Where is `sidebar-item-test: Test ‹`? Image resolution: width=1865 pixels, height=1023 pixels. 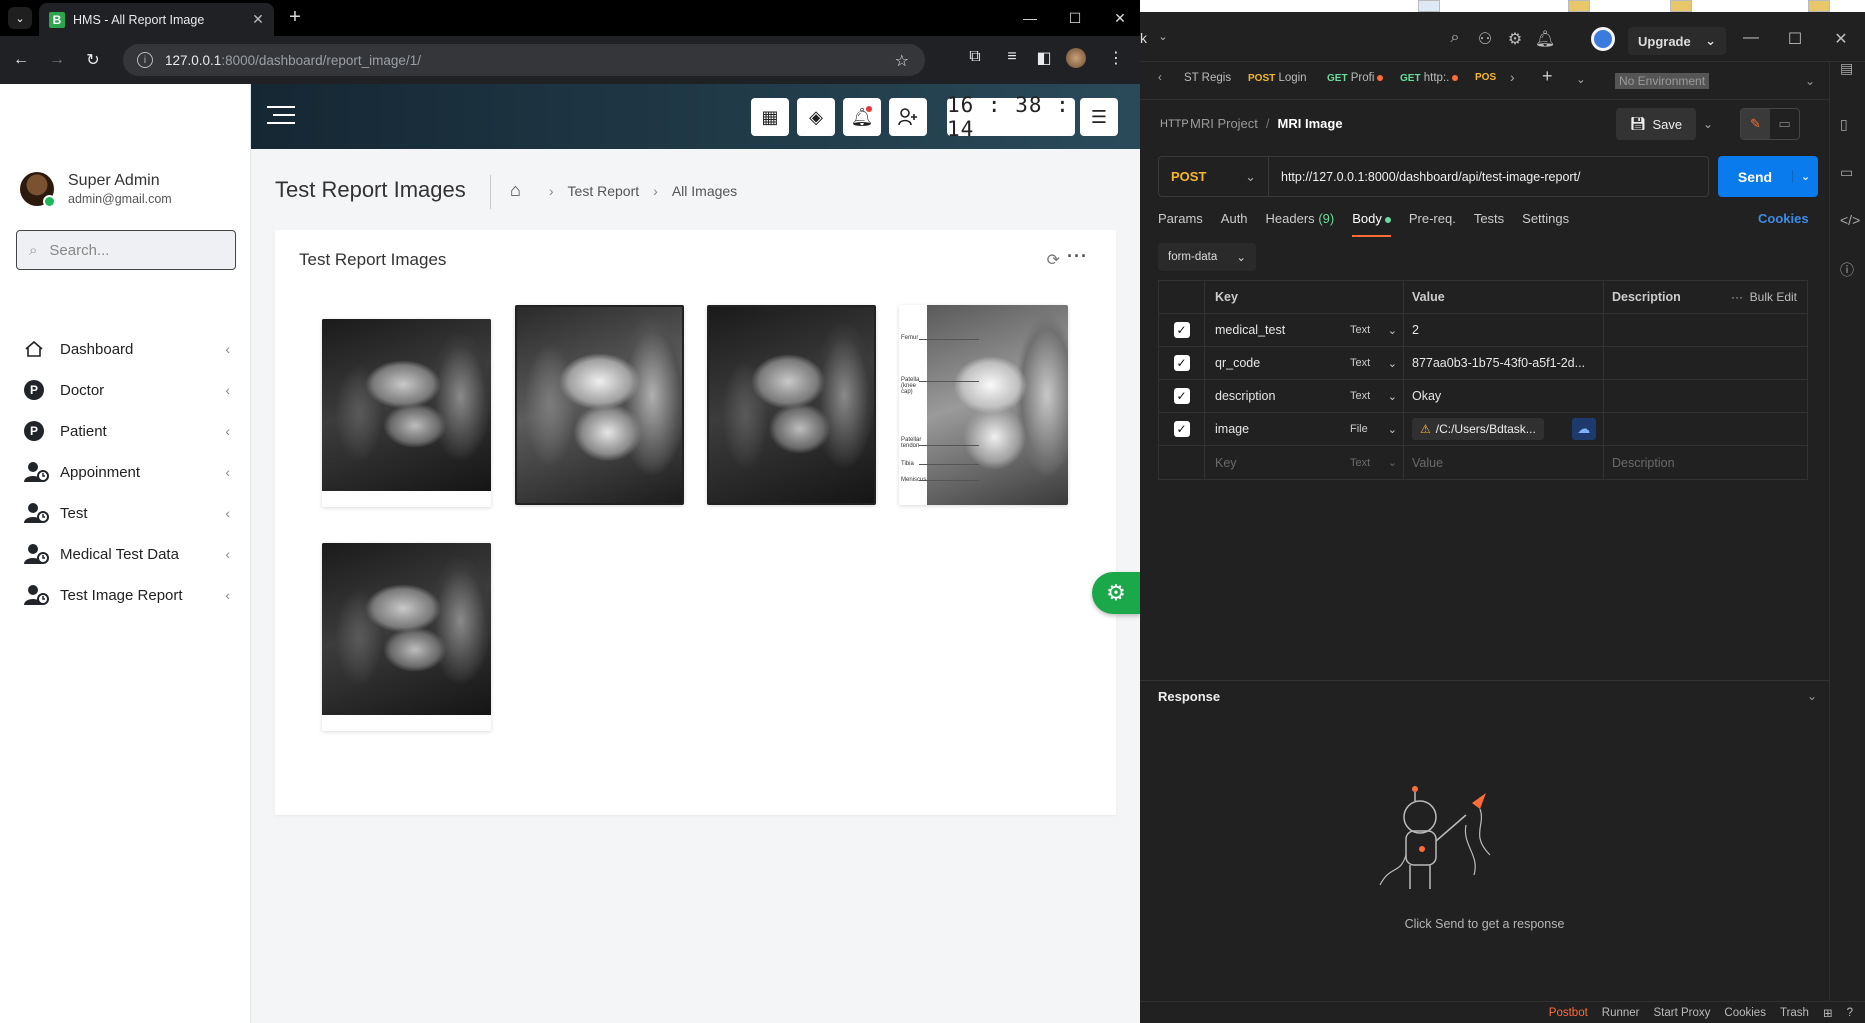
sidebar-item-test: Test ‹ is located at coordinates (127, 513).